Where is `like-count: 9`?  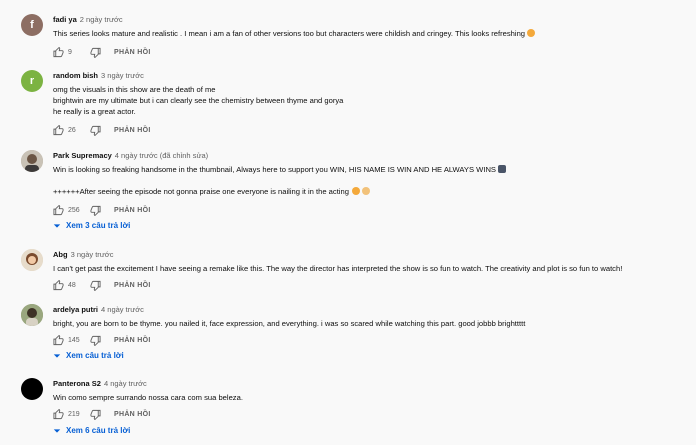
like-count: 9 is located at coordinates (70, 52).